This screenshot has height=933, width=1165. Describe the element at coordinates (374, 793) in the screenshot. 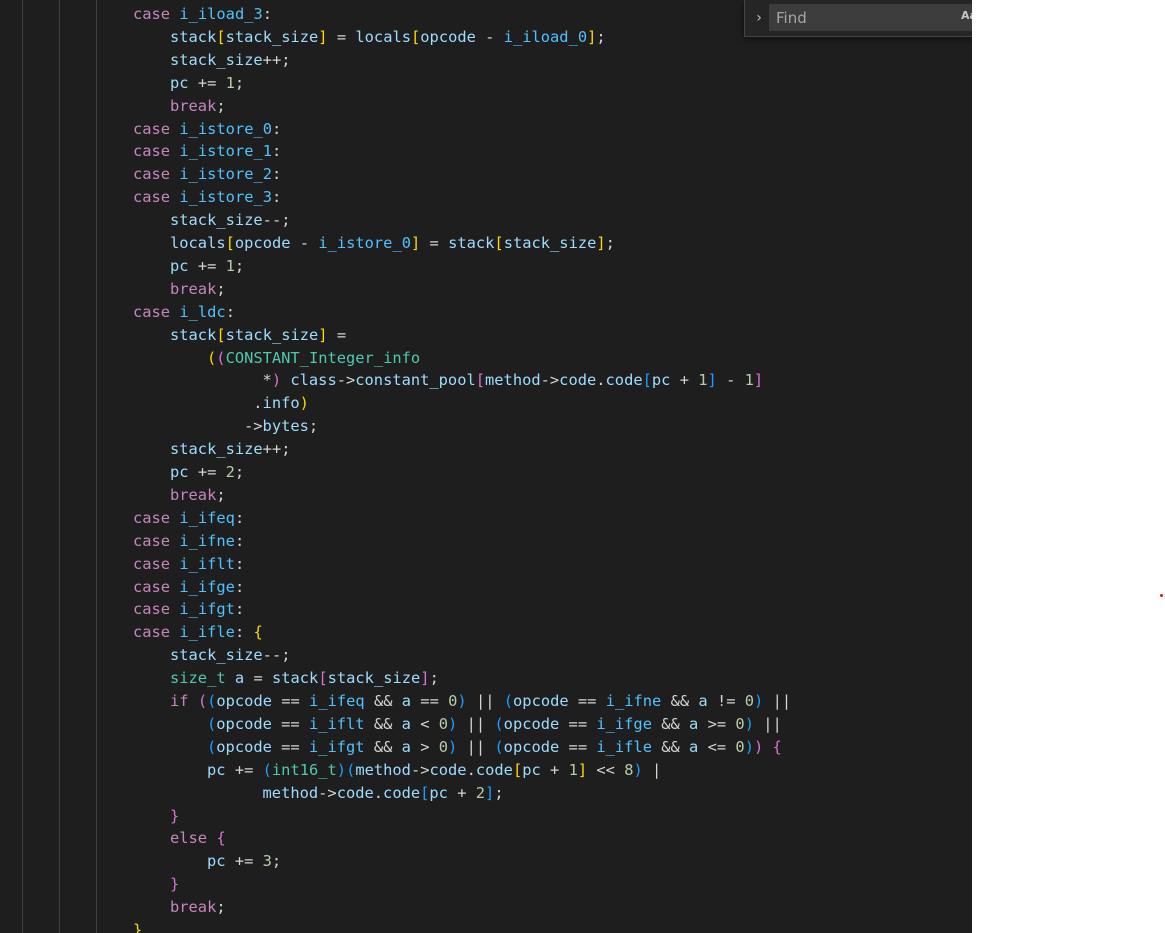

I see `code-line: method->code.code[pc + 2];` at that location.